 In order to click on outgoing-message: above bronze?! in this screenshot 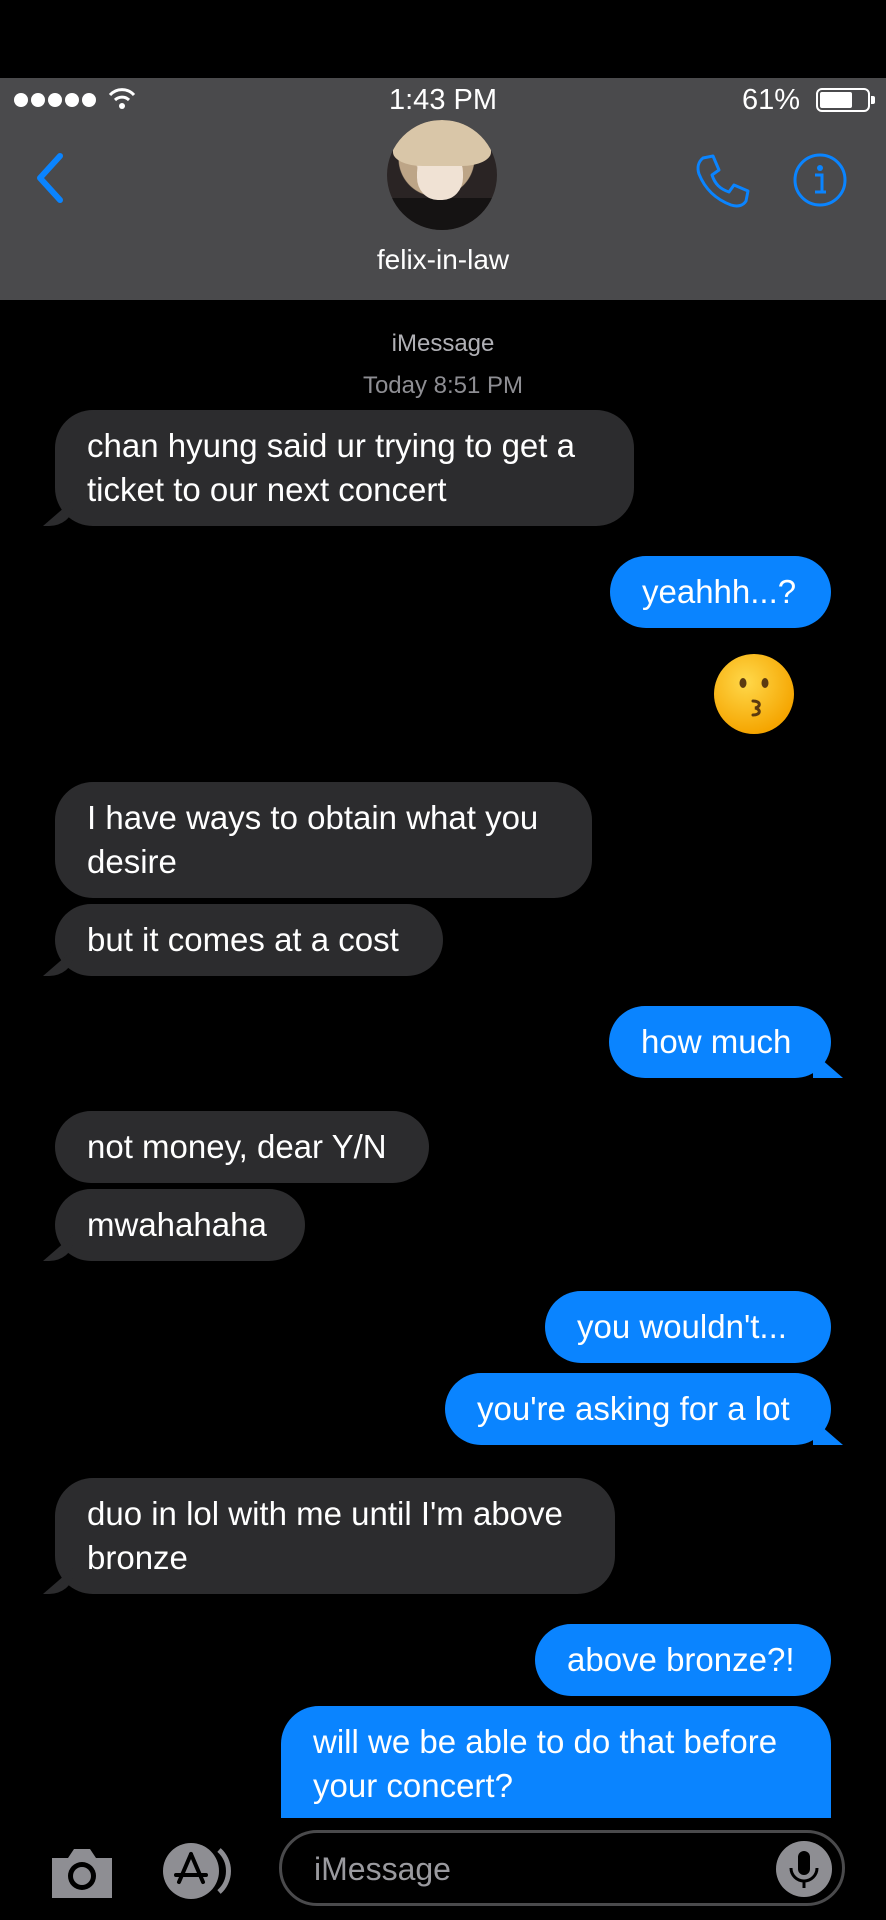, I will do `click(683, 1660)`.